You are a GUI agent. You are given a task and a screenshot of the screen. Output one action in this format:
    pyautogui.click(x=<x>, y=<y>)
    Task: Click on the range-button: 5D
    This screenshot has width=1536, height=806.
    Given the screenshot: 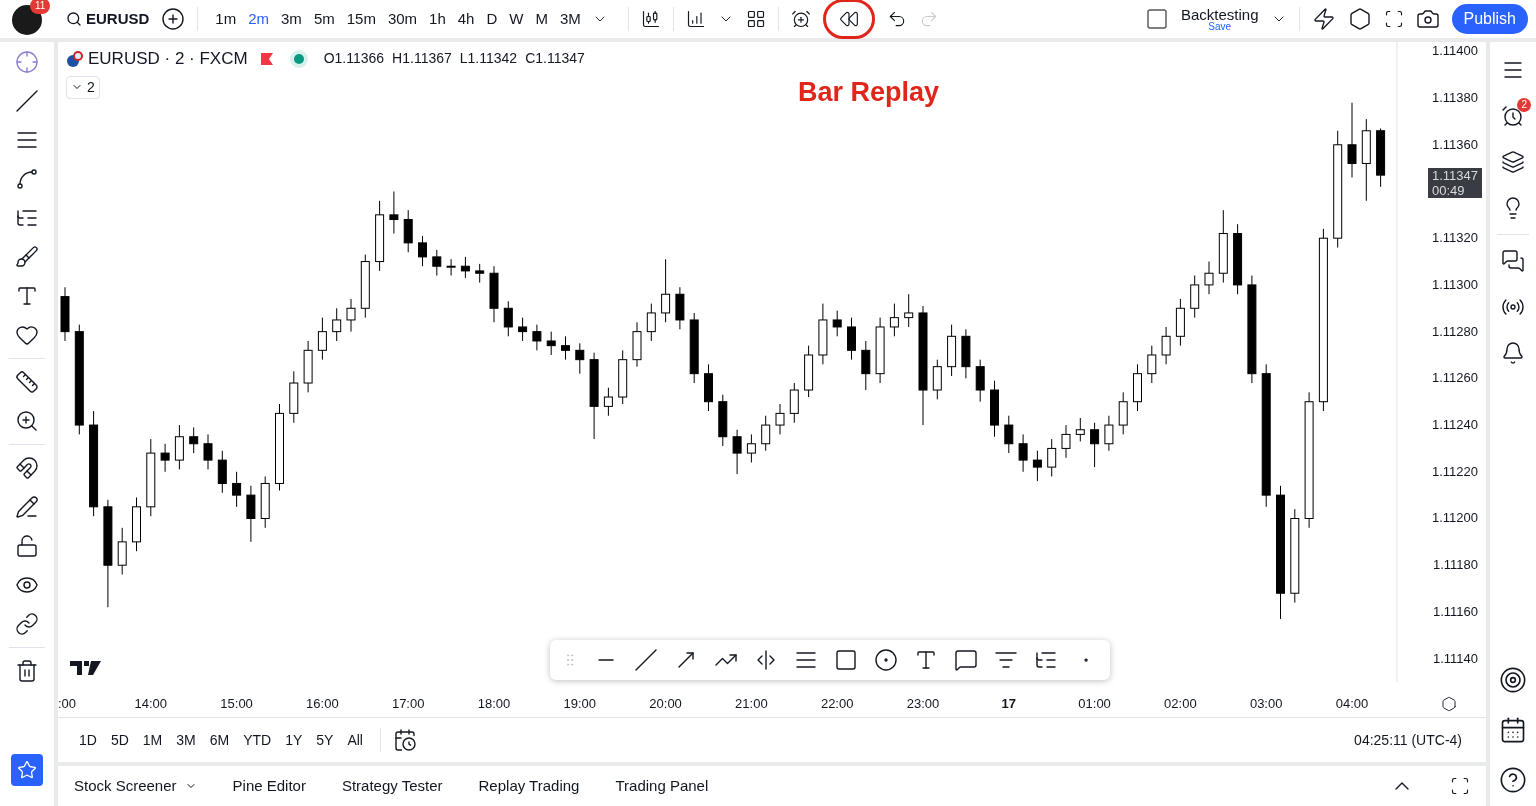 What is the action you would take?
    pyautogui.click(x=119, y=740)
    